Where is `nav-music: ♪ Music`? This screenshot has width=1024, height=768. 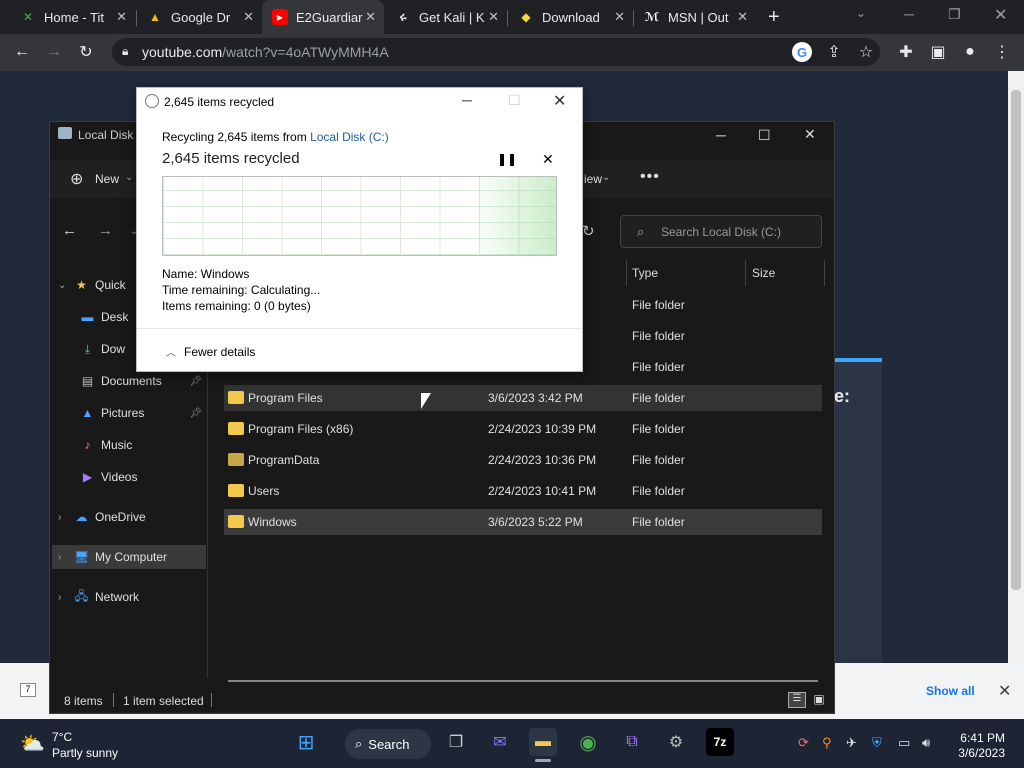 nav-music: ♪ Music is located at coordinates (144, 445).